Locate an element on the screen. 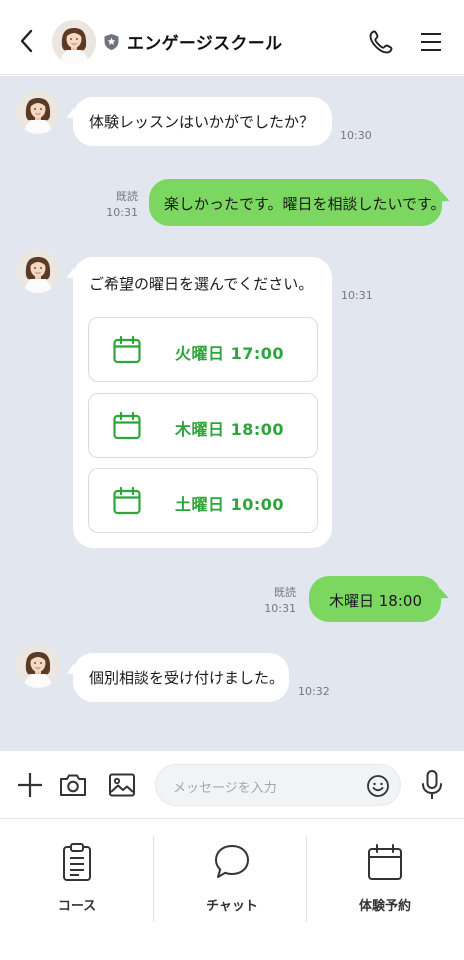 This screenshot has height=960, width=464. message-text: 楽しかったです。曜日を相談したいです。 is located at coordinates (305, 204).